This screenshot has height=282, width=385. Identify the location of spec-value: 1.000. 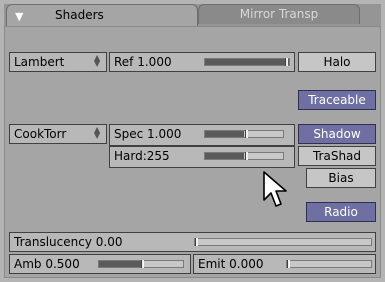
(164, 134).